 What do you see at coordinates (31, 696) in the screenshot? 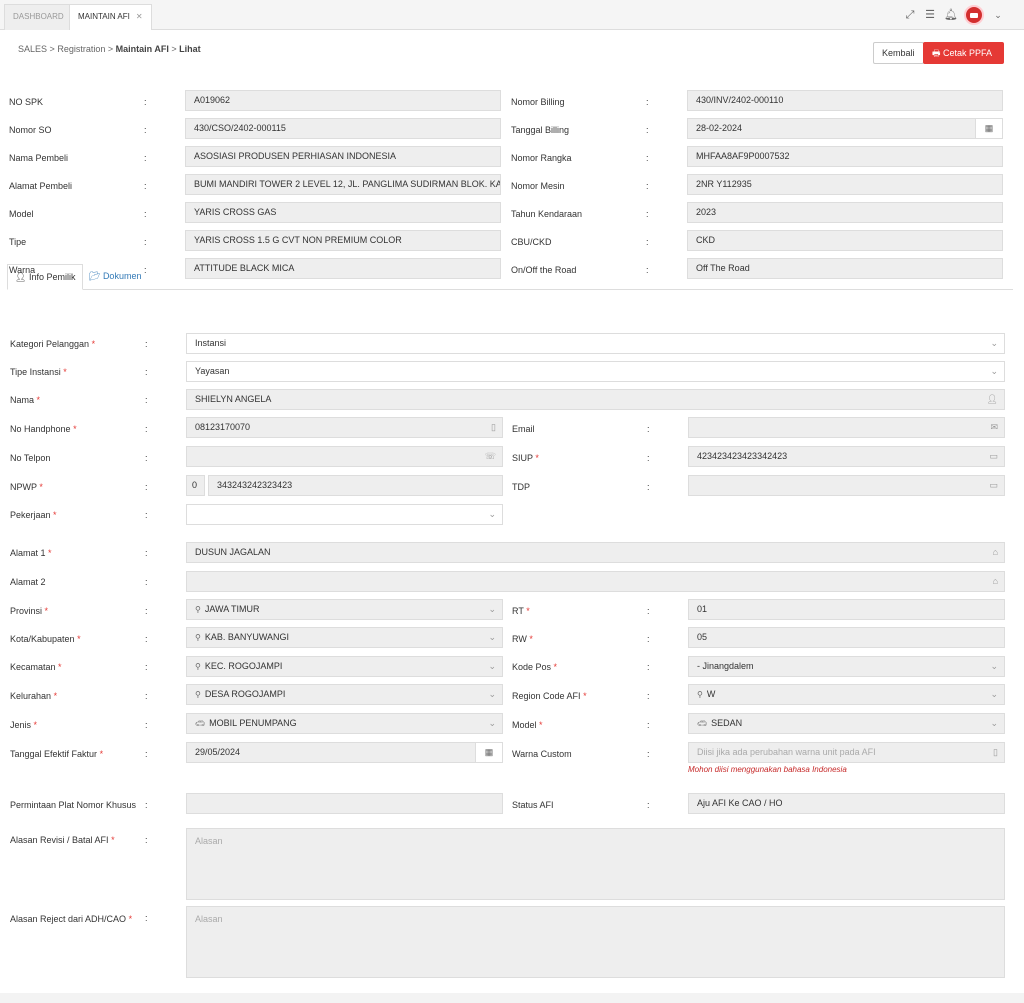
I see `kelurahan-label-text: Kelurahan` at bounding box center [31, 696].